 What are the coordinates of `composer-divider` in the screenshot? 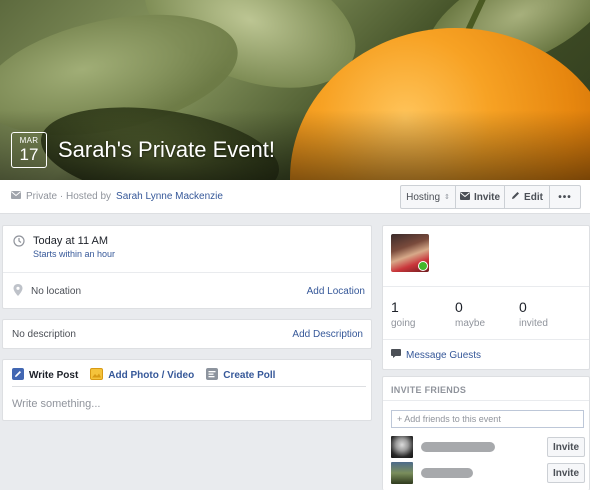 It's located at (189, 386).